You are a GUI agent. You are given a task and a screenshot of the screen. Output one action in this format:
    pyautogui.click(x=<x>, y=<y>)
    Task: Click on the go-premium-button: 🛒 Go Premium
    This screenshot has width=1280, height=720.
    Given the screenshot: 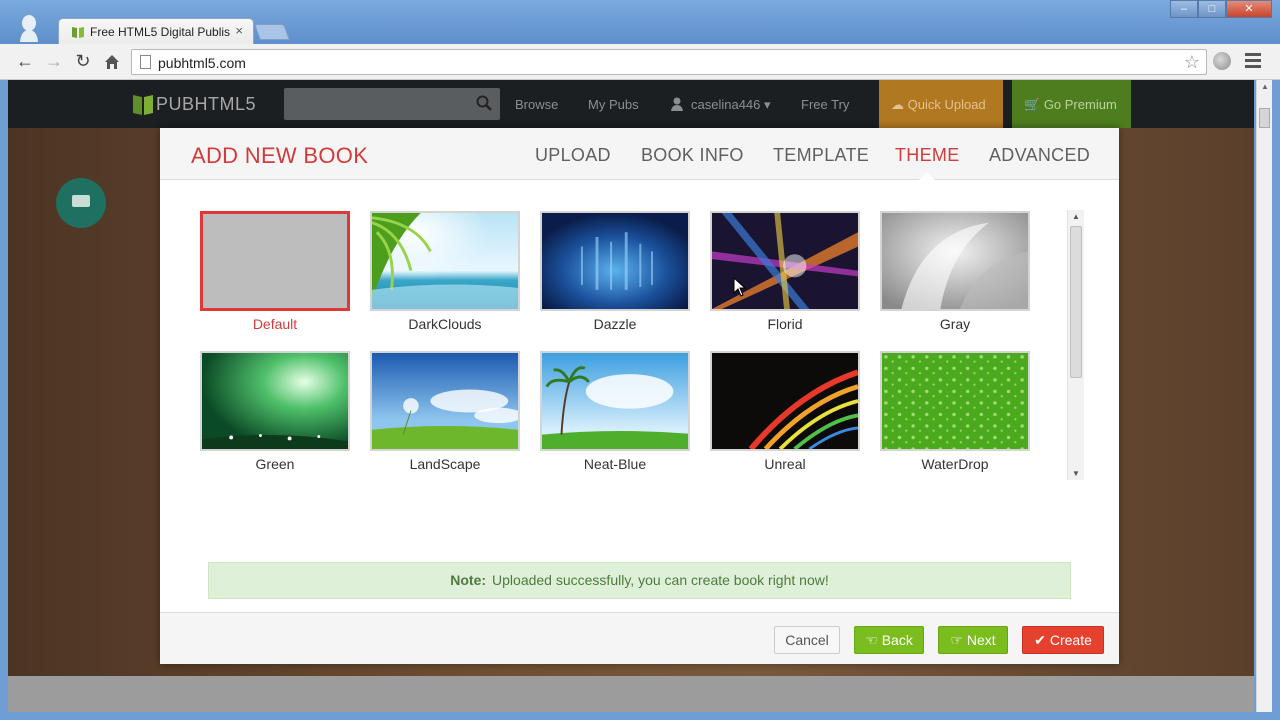 What is the action you would take?
    pyautogui.click(x=1071, y=104)
    